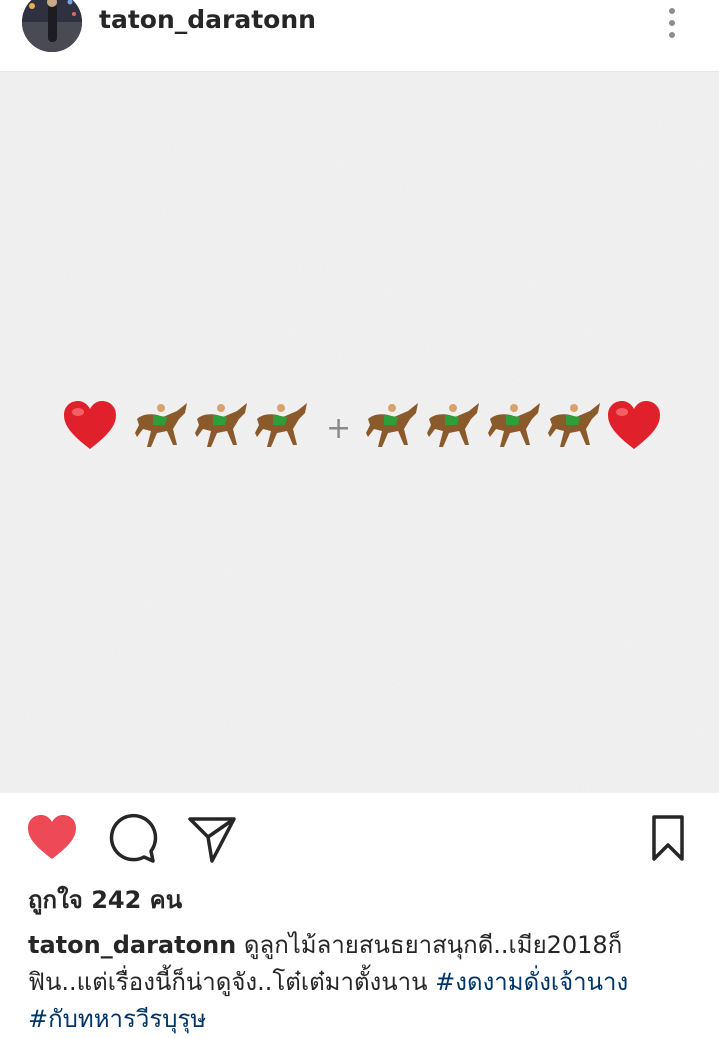 The image size is (719, 1038). What do you see at coordinates (433, 945) in the screenshot?
I see `caption-text-line1: ดูลูกไม้ลายสนธยาสนุกดี..เมีย2018ก็` at bounding box center [433, 945].